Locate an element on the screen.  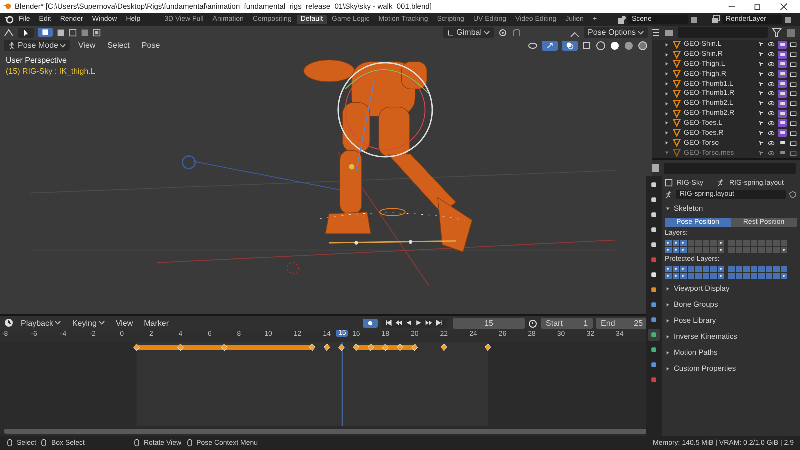
clock-icon is located at coordinates (9, 323).